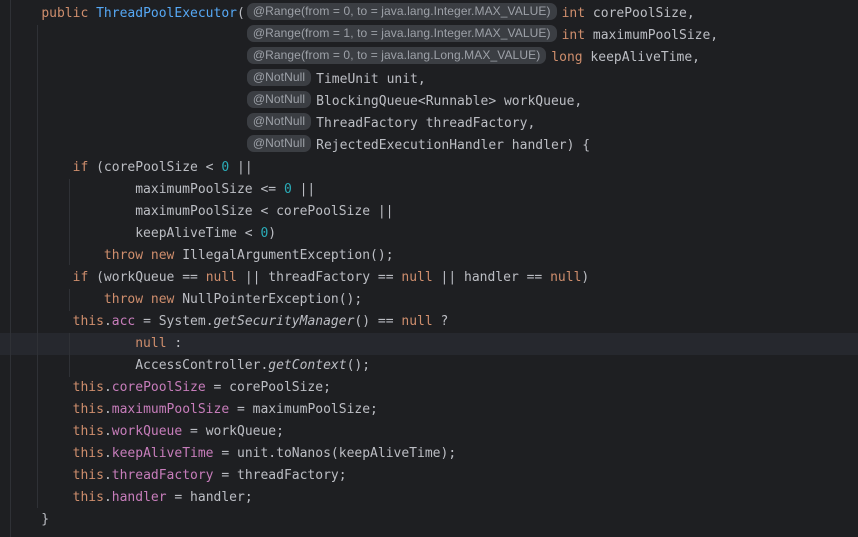  I want to click on code-token-plain: (, so click(241, 13).